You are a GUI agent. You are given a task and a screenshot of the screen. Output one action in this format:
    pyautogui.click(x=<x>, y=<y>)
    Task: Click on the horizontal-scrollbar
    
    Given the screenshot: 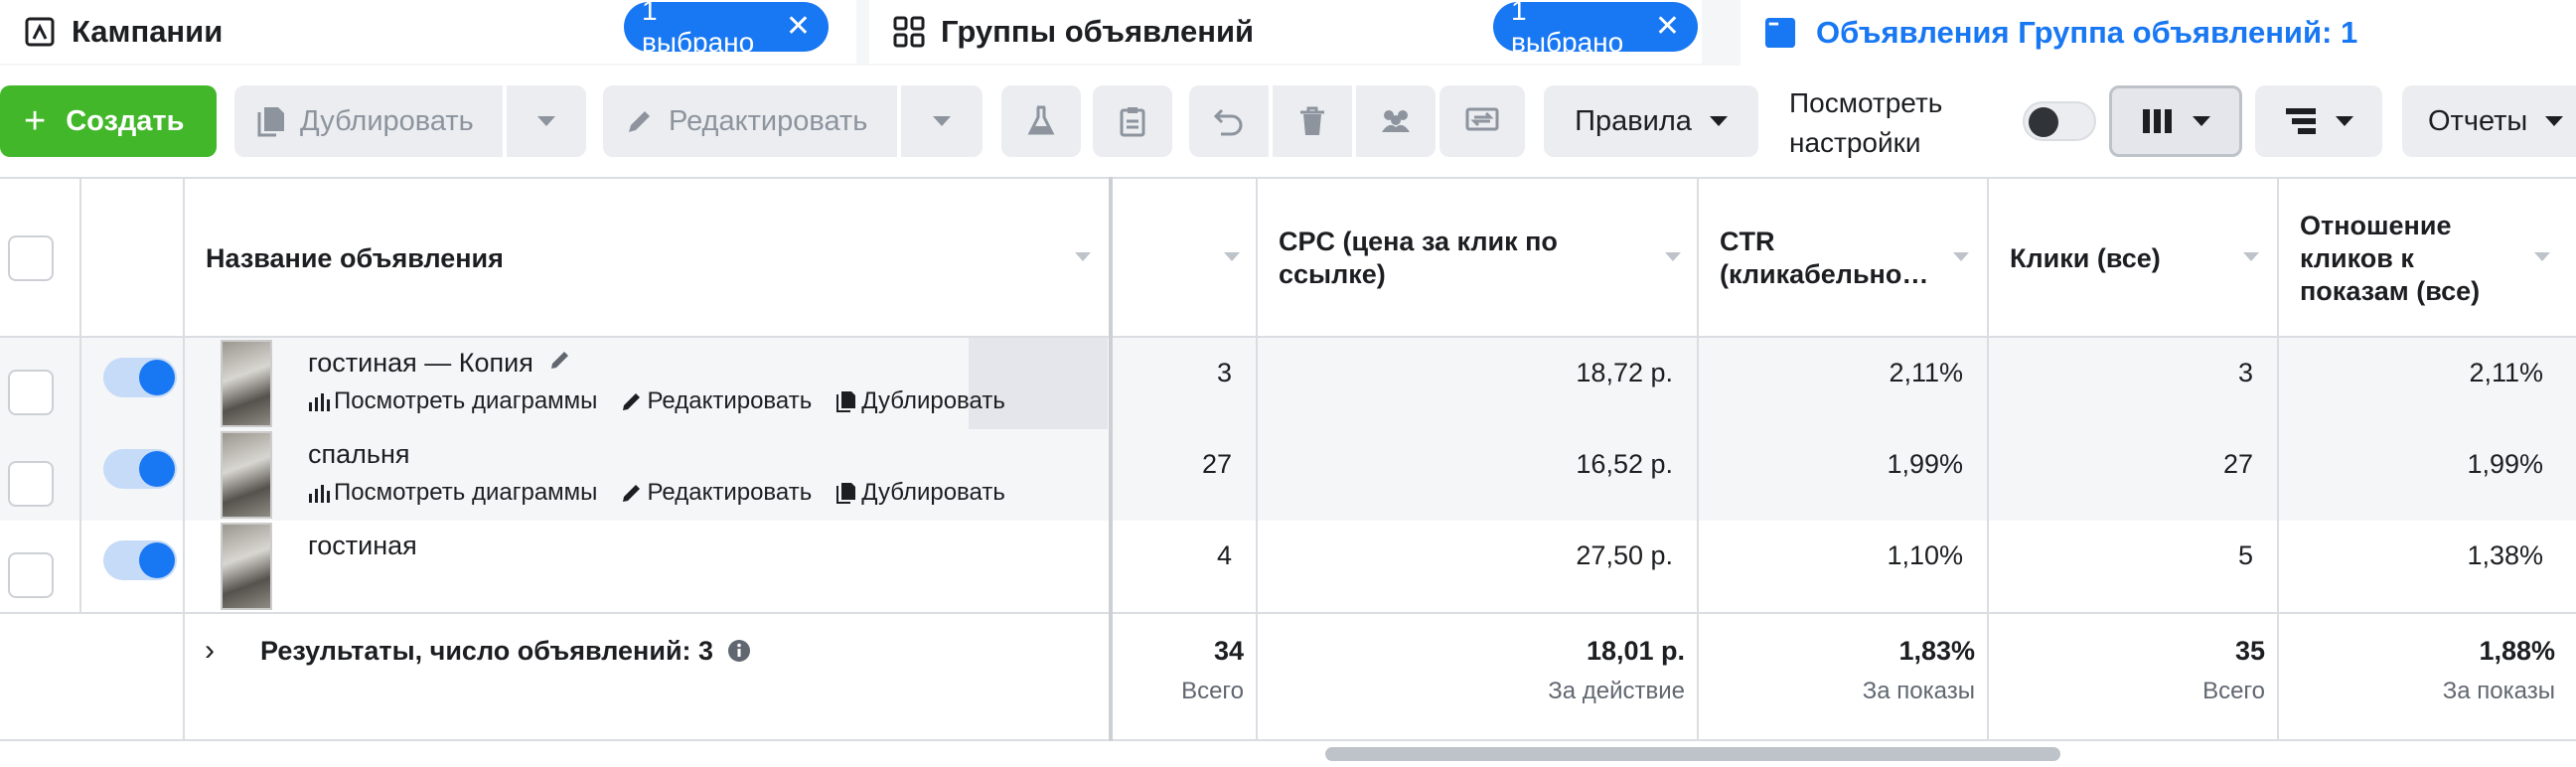 What is the action you would take?
    pyautogui.click(x=1692, y=754)
    